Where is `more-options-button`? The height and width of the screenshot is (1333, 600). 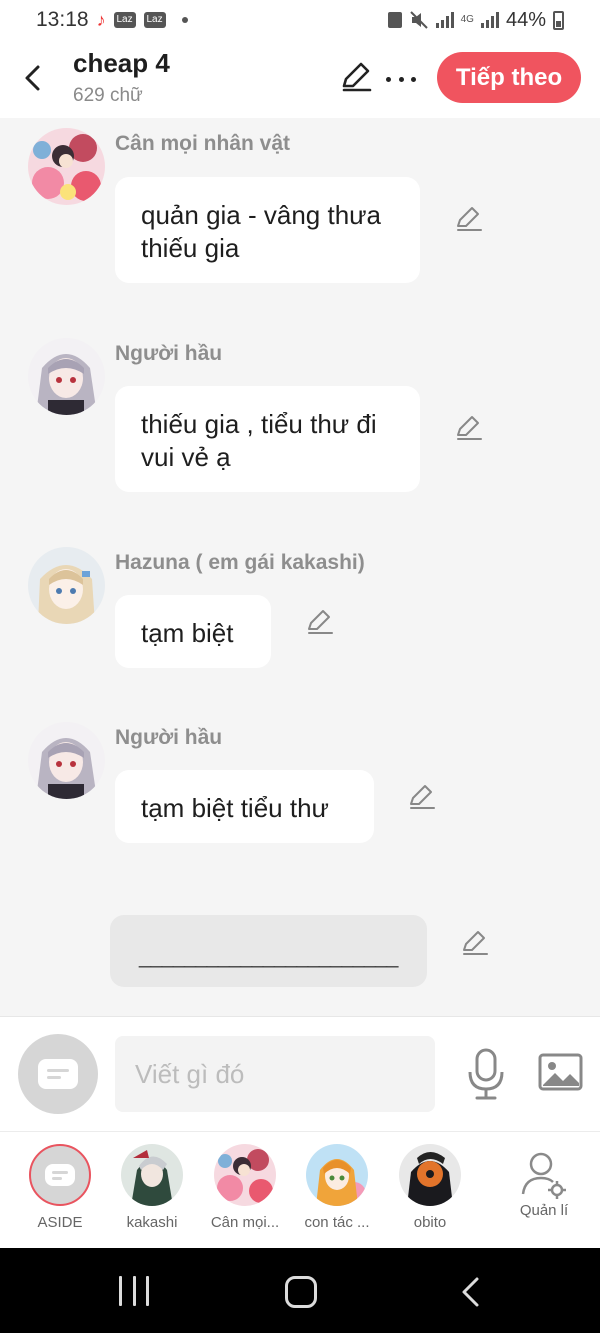
more-options-button is located at coordinates (401, 79).